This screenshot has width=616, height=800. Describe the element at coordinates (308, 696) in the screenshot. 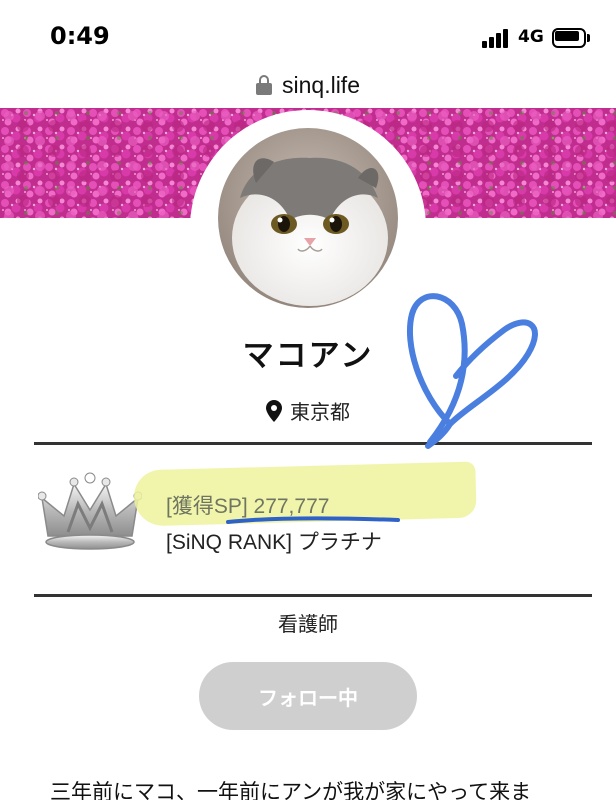

I see `follow-button: フォロー中` at that location.